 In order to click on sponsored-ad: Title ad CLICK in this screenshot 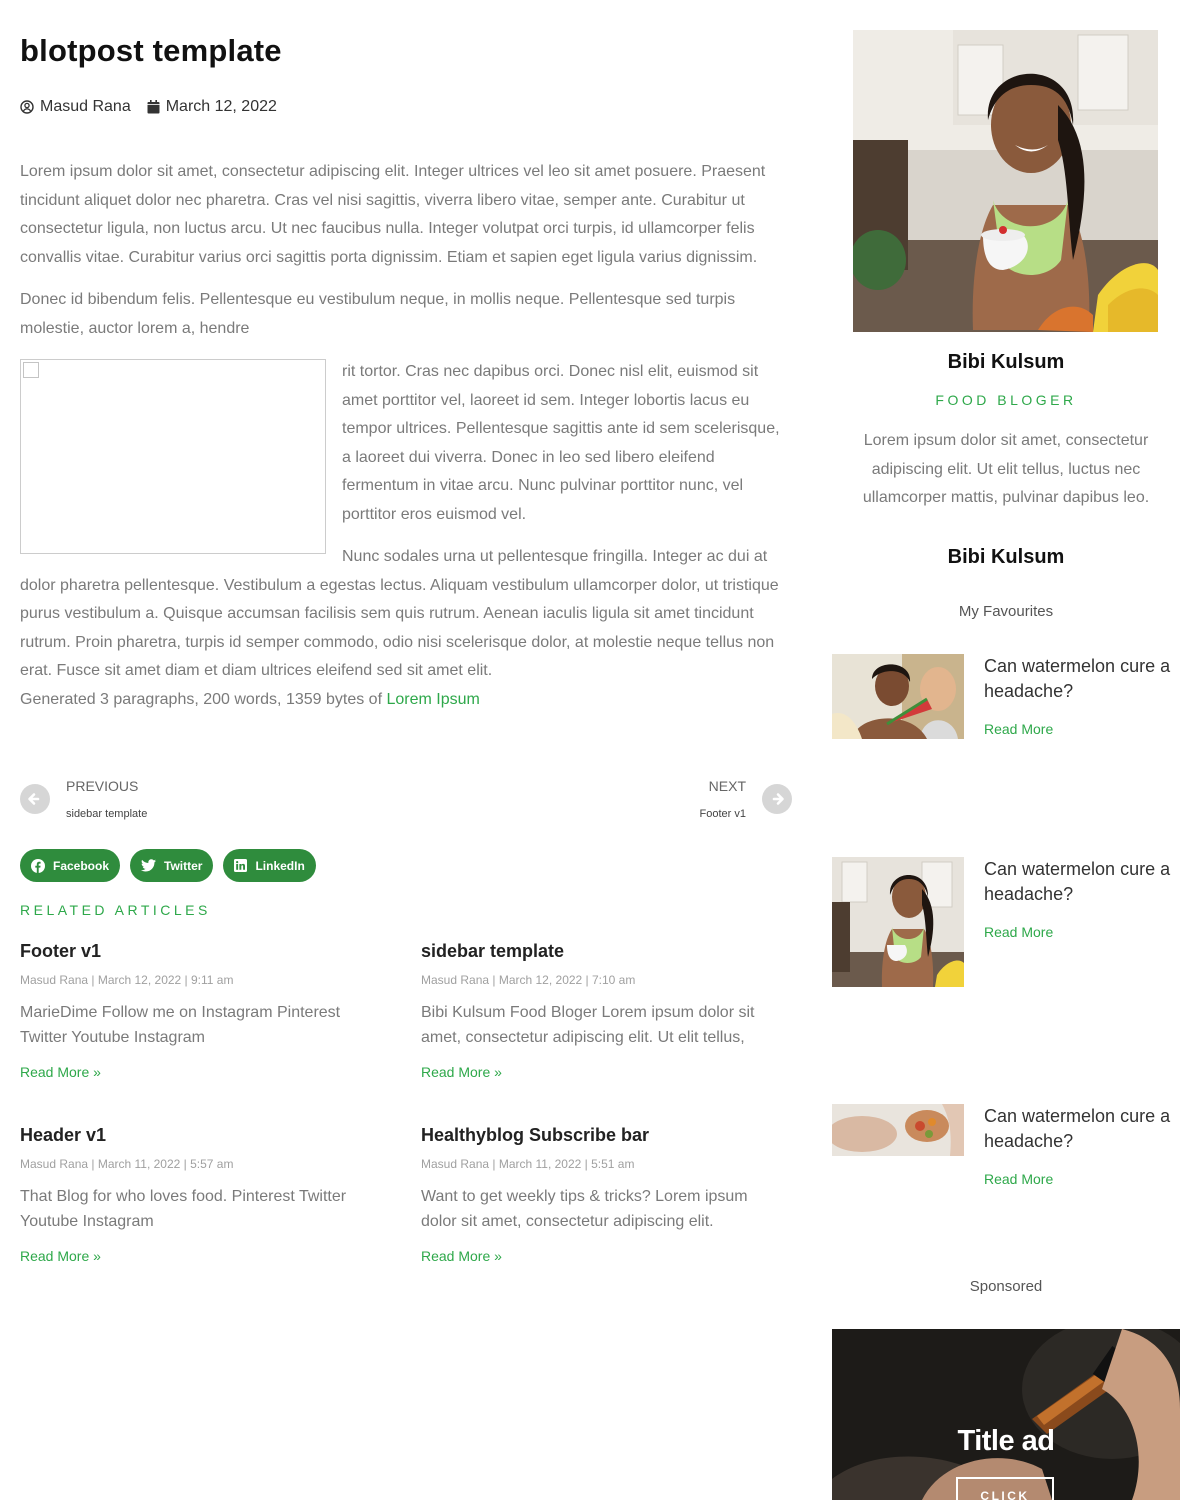, I will do `click(1006, 1414)`.